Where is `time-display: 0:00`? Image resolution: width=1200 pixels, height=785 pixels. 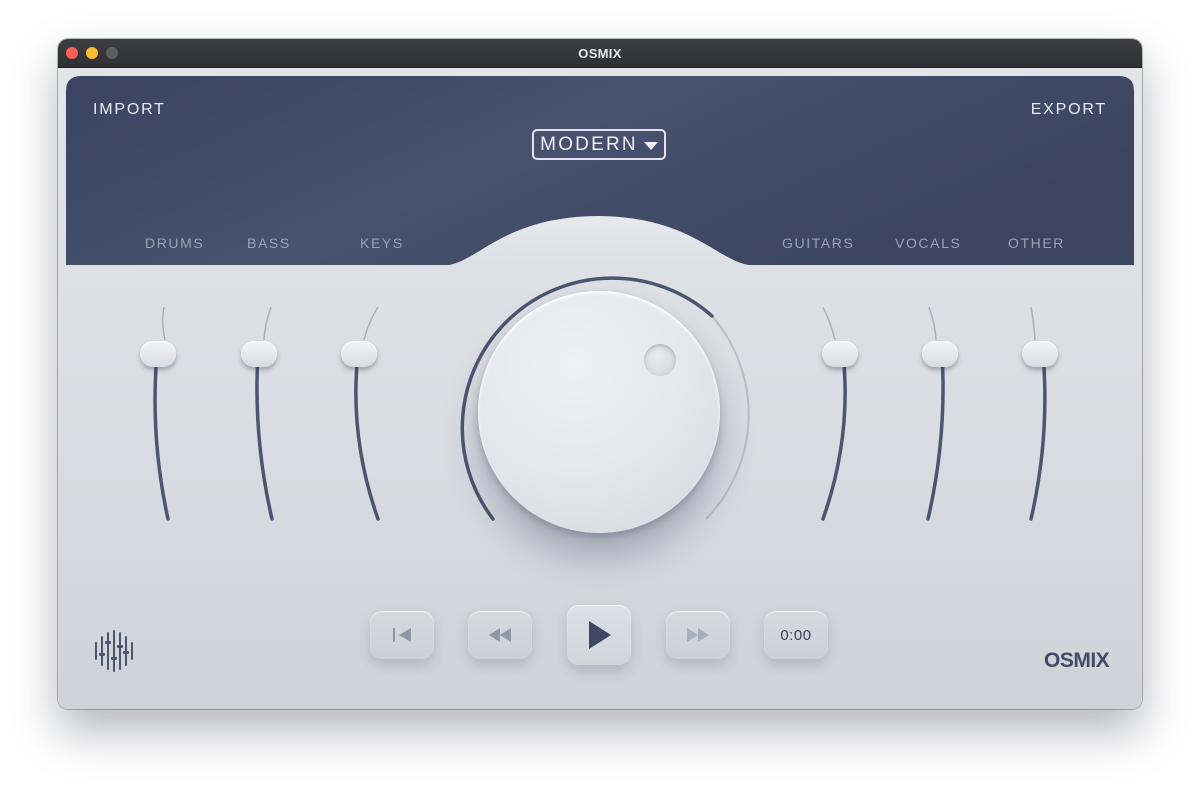
time-display: 0:00 is located at coordinates (796, 635).